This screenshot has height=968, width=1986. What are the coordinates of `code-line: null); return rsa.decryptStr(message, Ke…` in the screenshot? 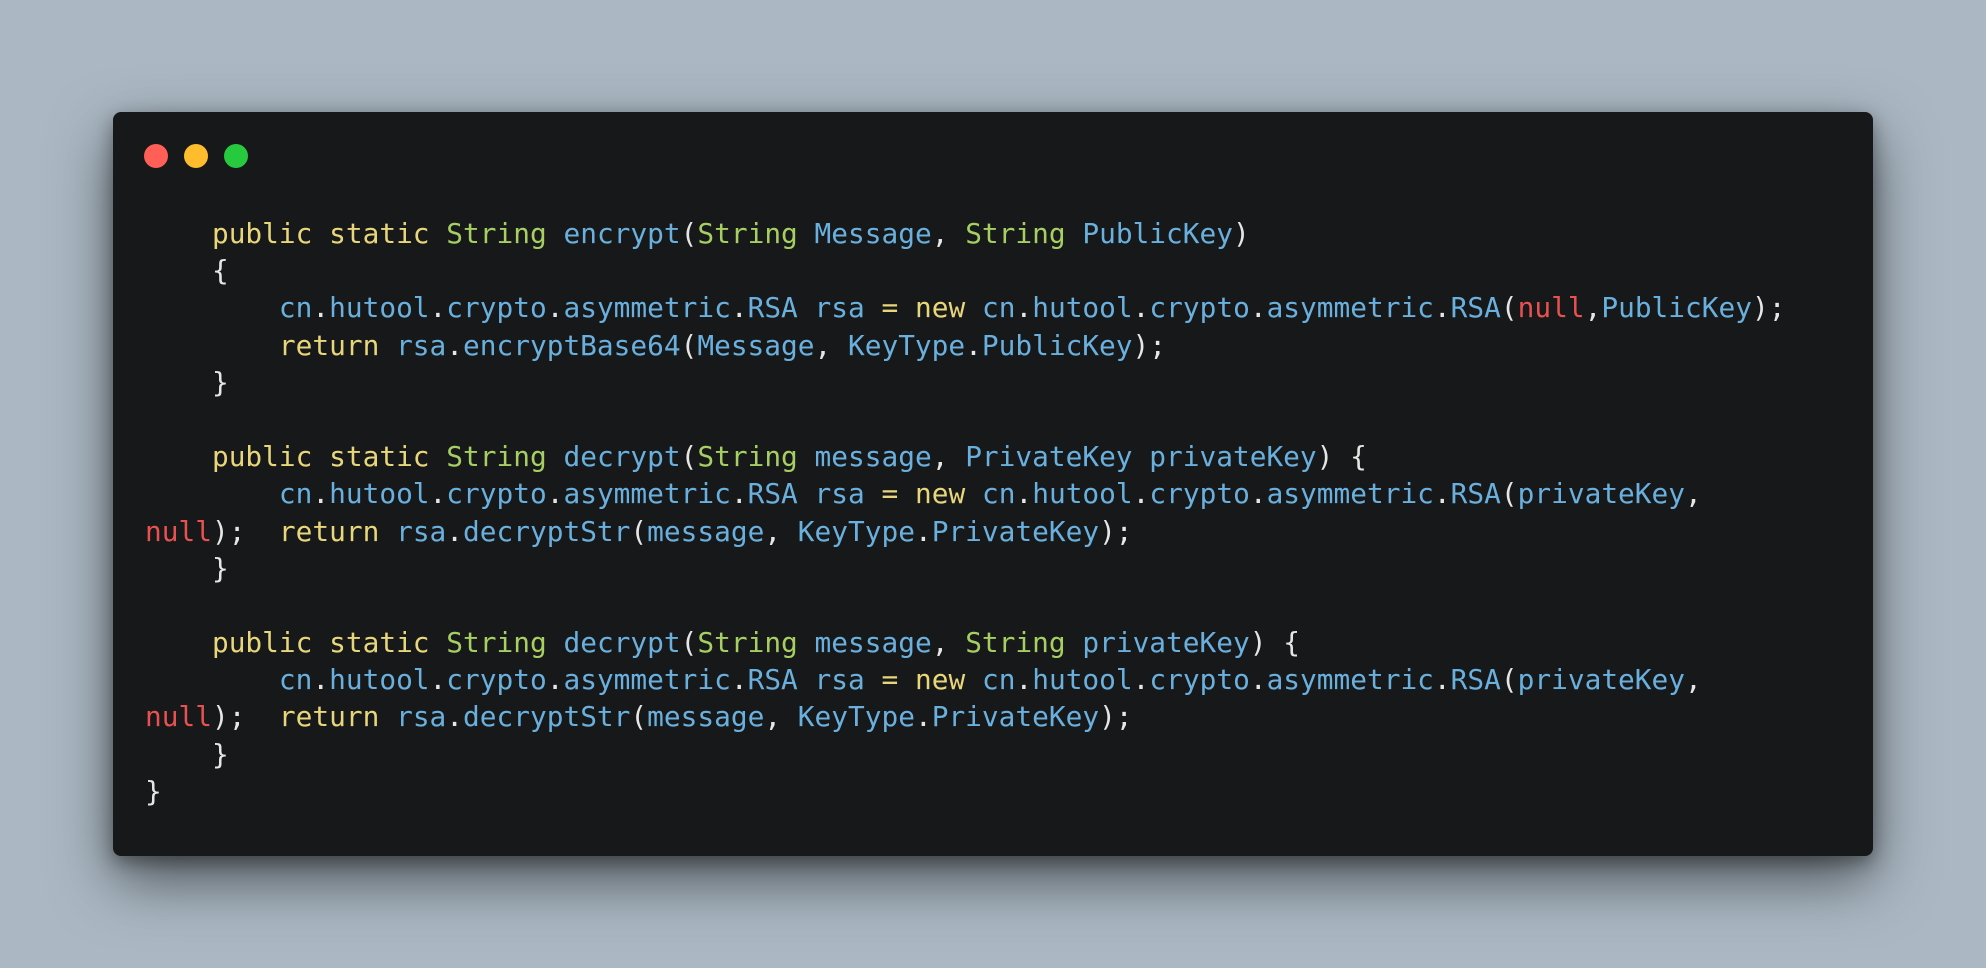 It's located at (965, 716).